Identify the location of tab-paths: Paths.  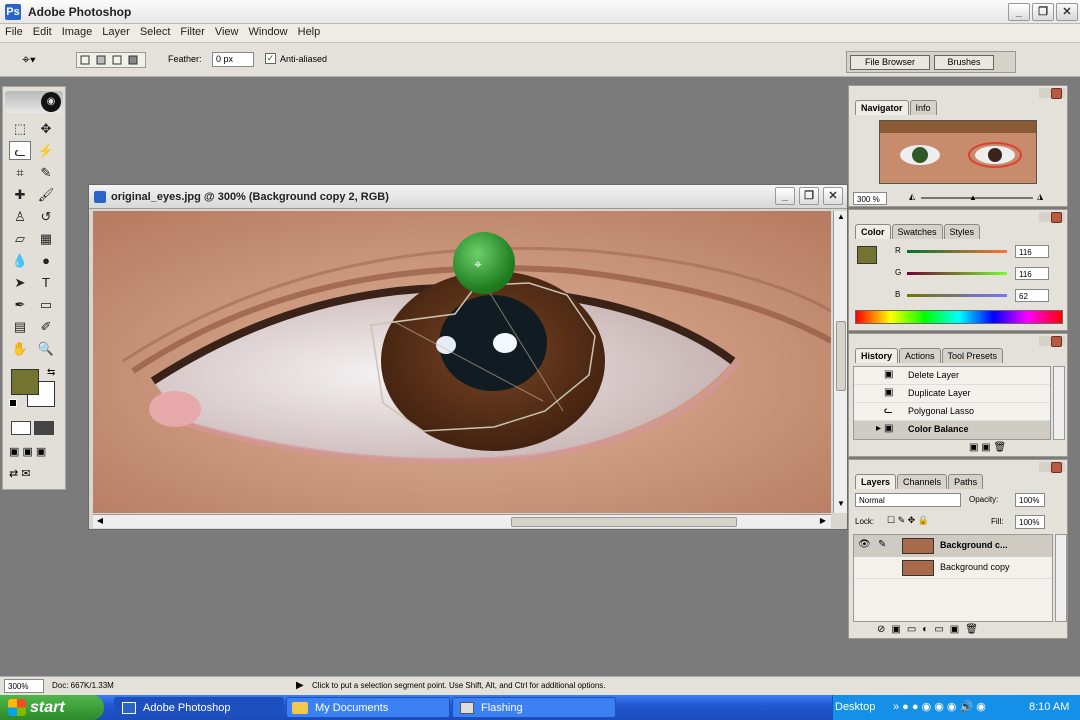
(966, 481).